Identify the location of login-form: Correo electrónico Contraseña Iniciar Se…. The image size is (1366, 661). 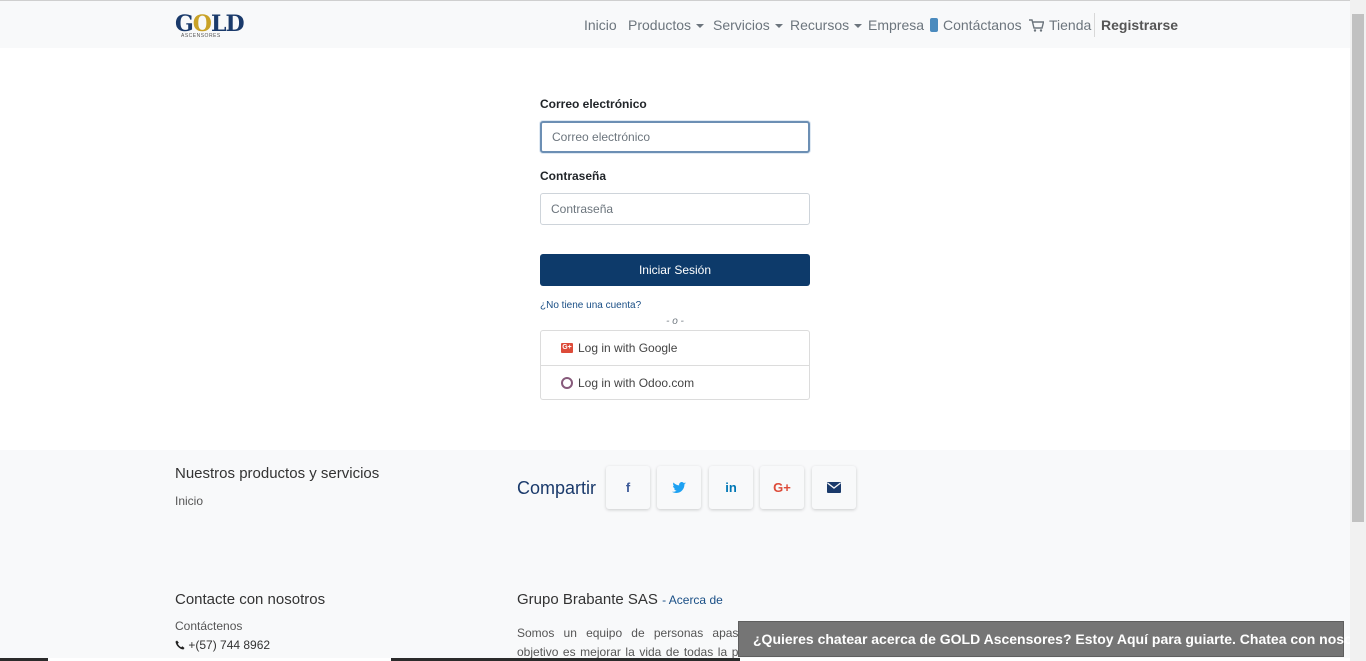
(675, 247).